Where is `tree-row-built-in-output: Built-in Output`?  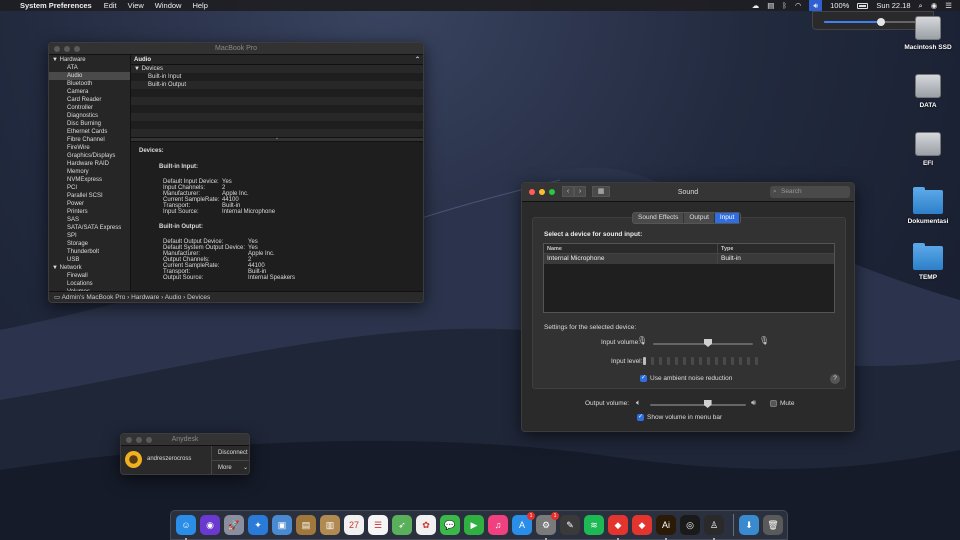 tree-row-built-in-output: Built-in Output is located at coordinates (277, 85).